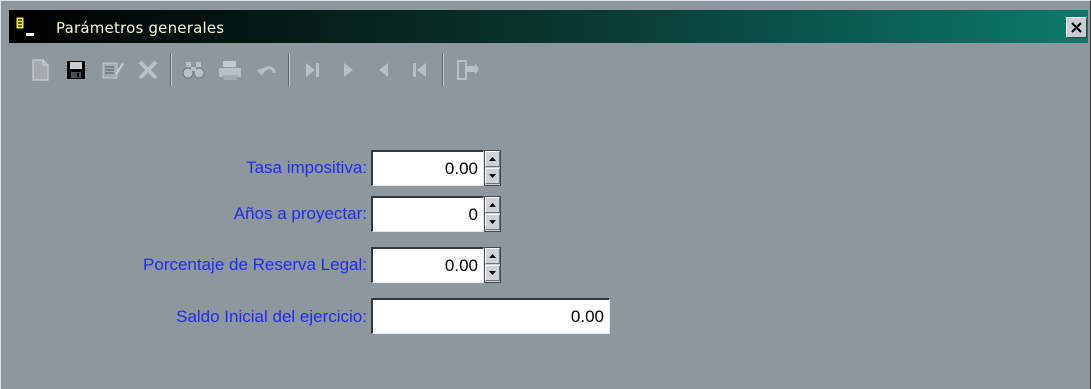  What do you see at coordinates (548, 26) in the screenshot?
I see `title-bar: Parámetros generales` at bounding box center [548, 26].